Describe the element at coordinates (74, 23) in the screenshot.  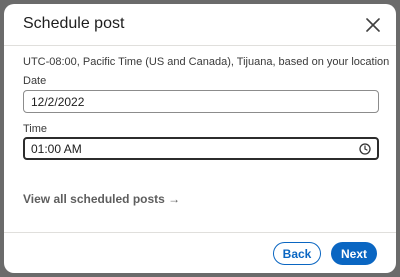
I see `dialog-title: Schedule post` at that location.